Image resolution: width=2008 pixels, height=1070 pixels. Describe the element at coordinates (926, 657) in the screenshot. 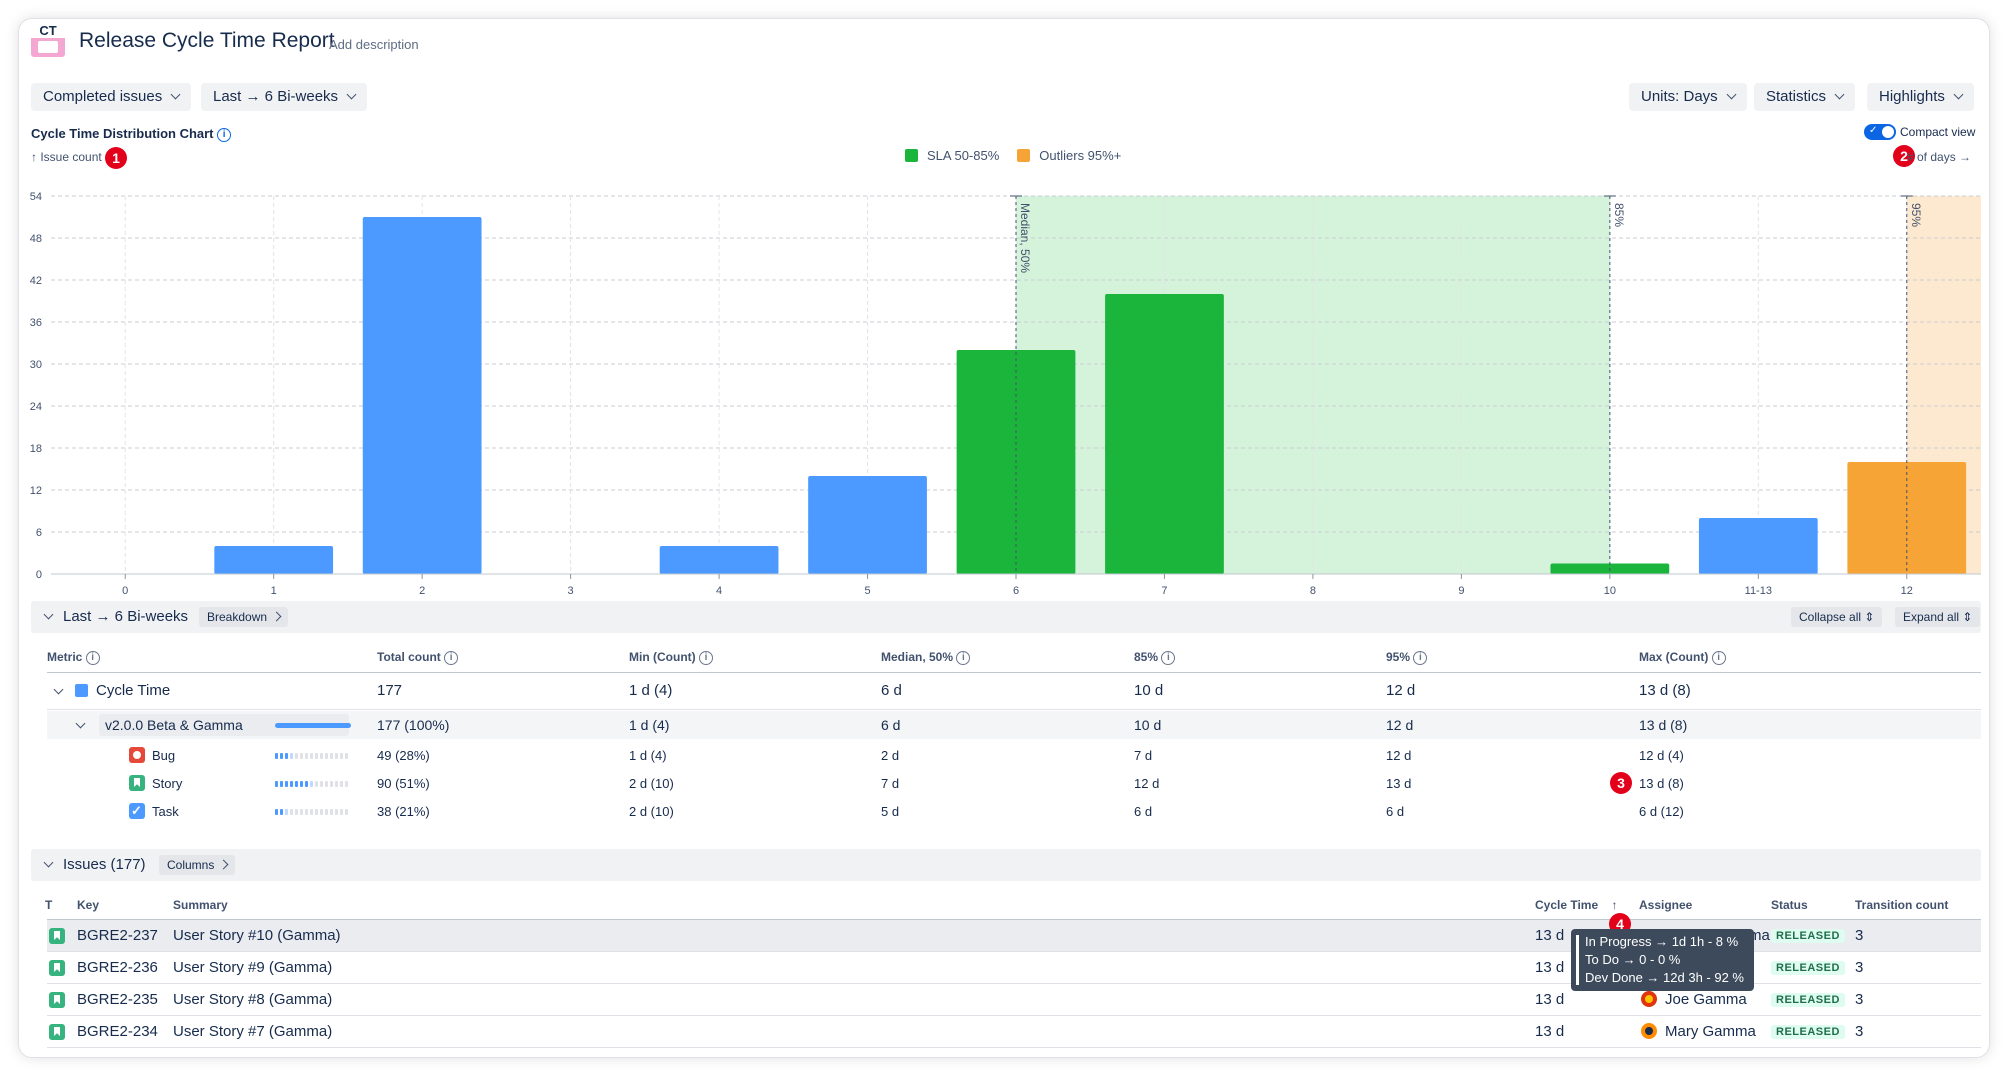

I see `col-median: Median, 50% i` at that location.